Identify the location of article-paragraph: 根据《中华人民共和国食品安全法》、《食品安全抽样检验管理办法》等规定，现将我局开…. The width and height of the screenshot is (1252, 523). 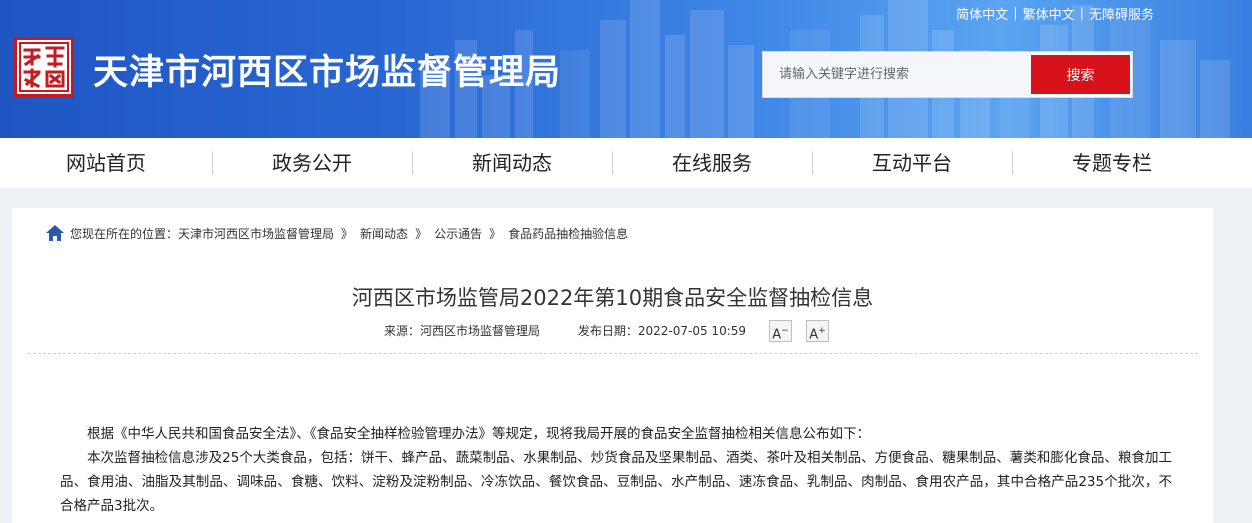
(478, 434).